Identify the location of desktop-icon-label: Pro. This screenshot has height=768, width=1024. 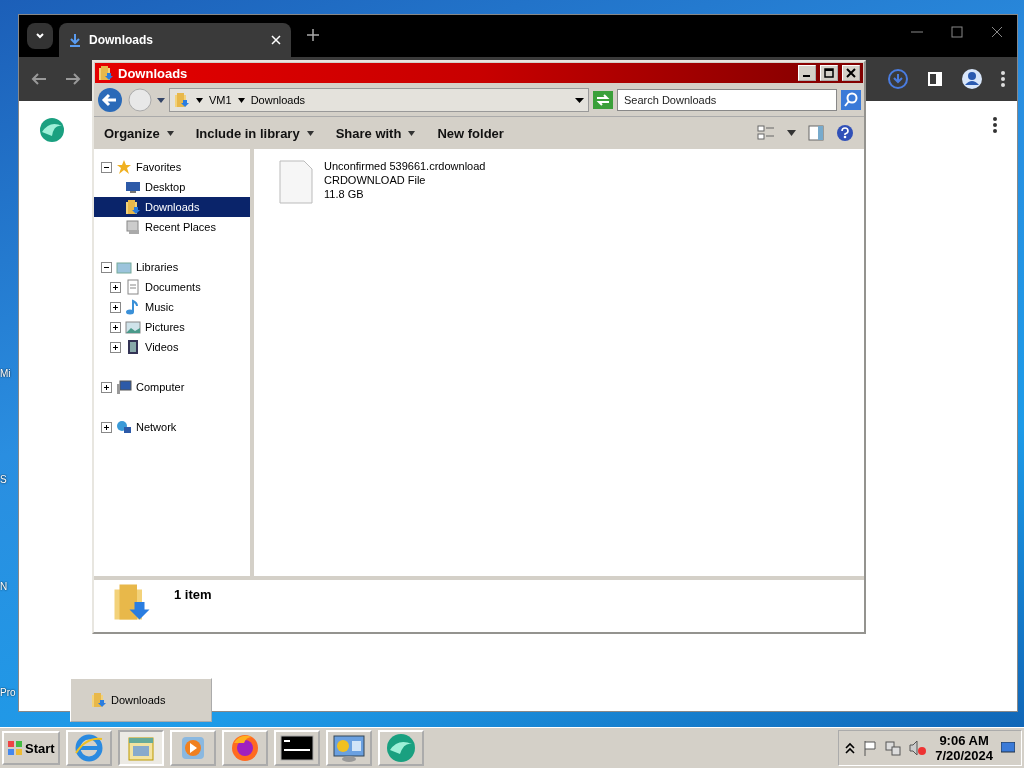
(8, 692).